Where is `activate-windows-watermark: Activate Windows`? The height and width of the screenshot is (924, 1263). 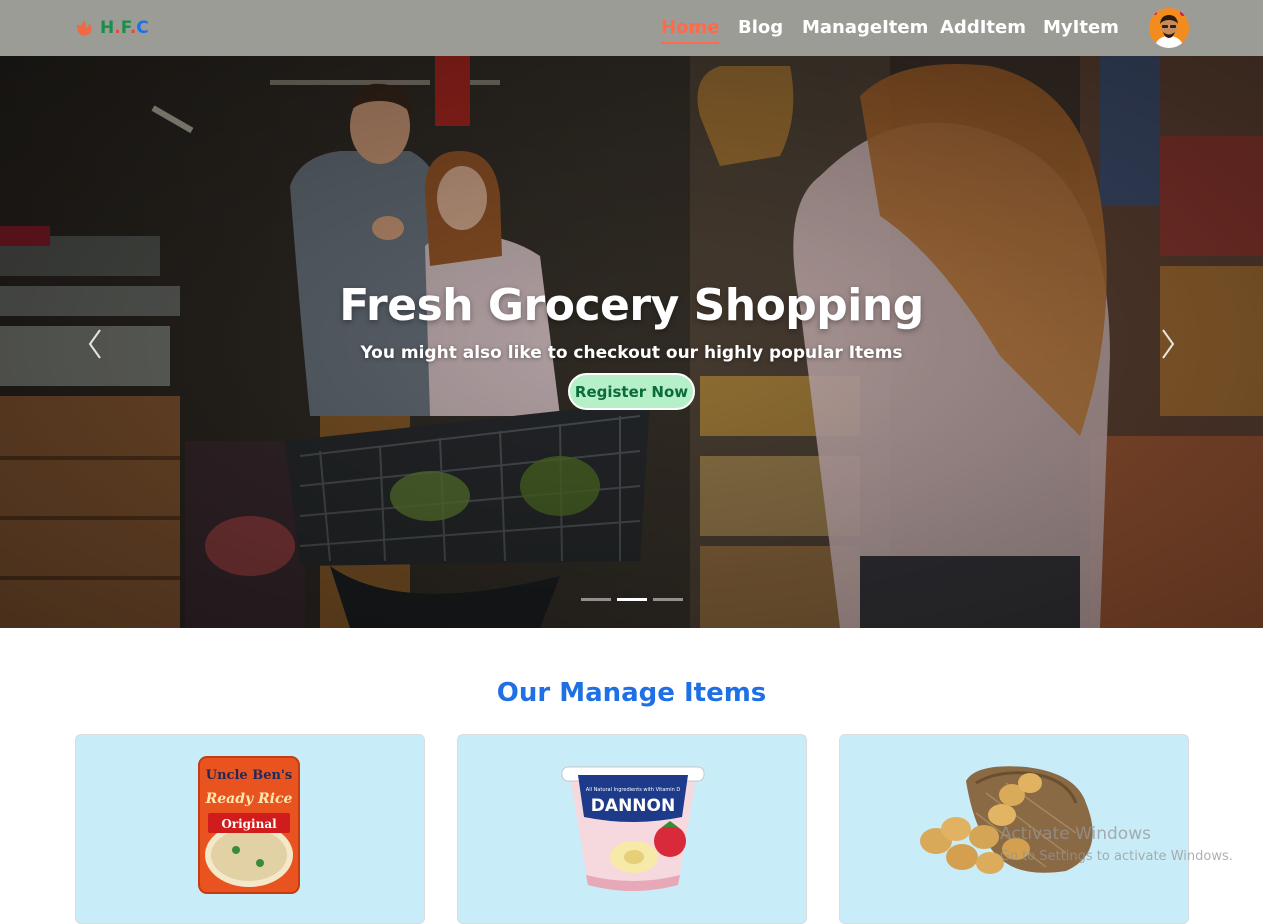
activate-windows-watermark: Activate Windows is located at coordinates (1075, 834).